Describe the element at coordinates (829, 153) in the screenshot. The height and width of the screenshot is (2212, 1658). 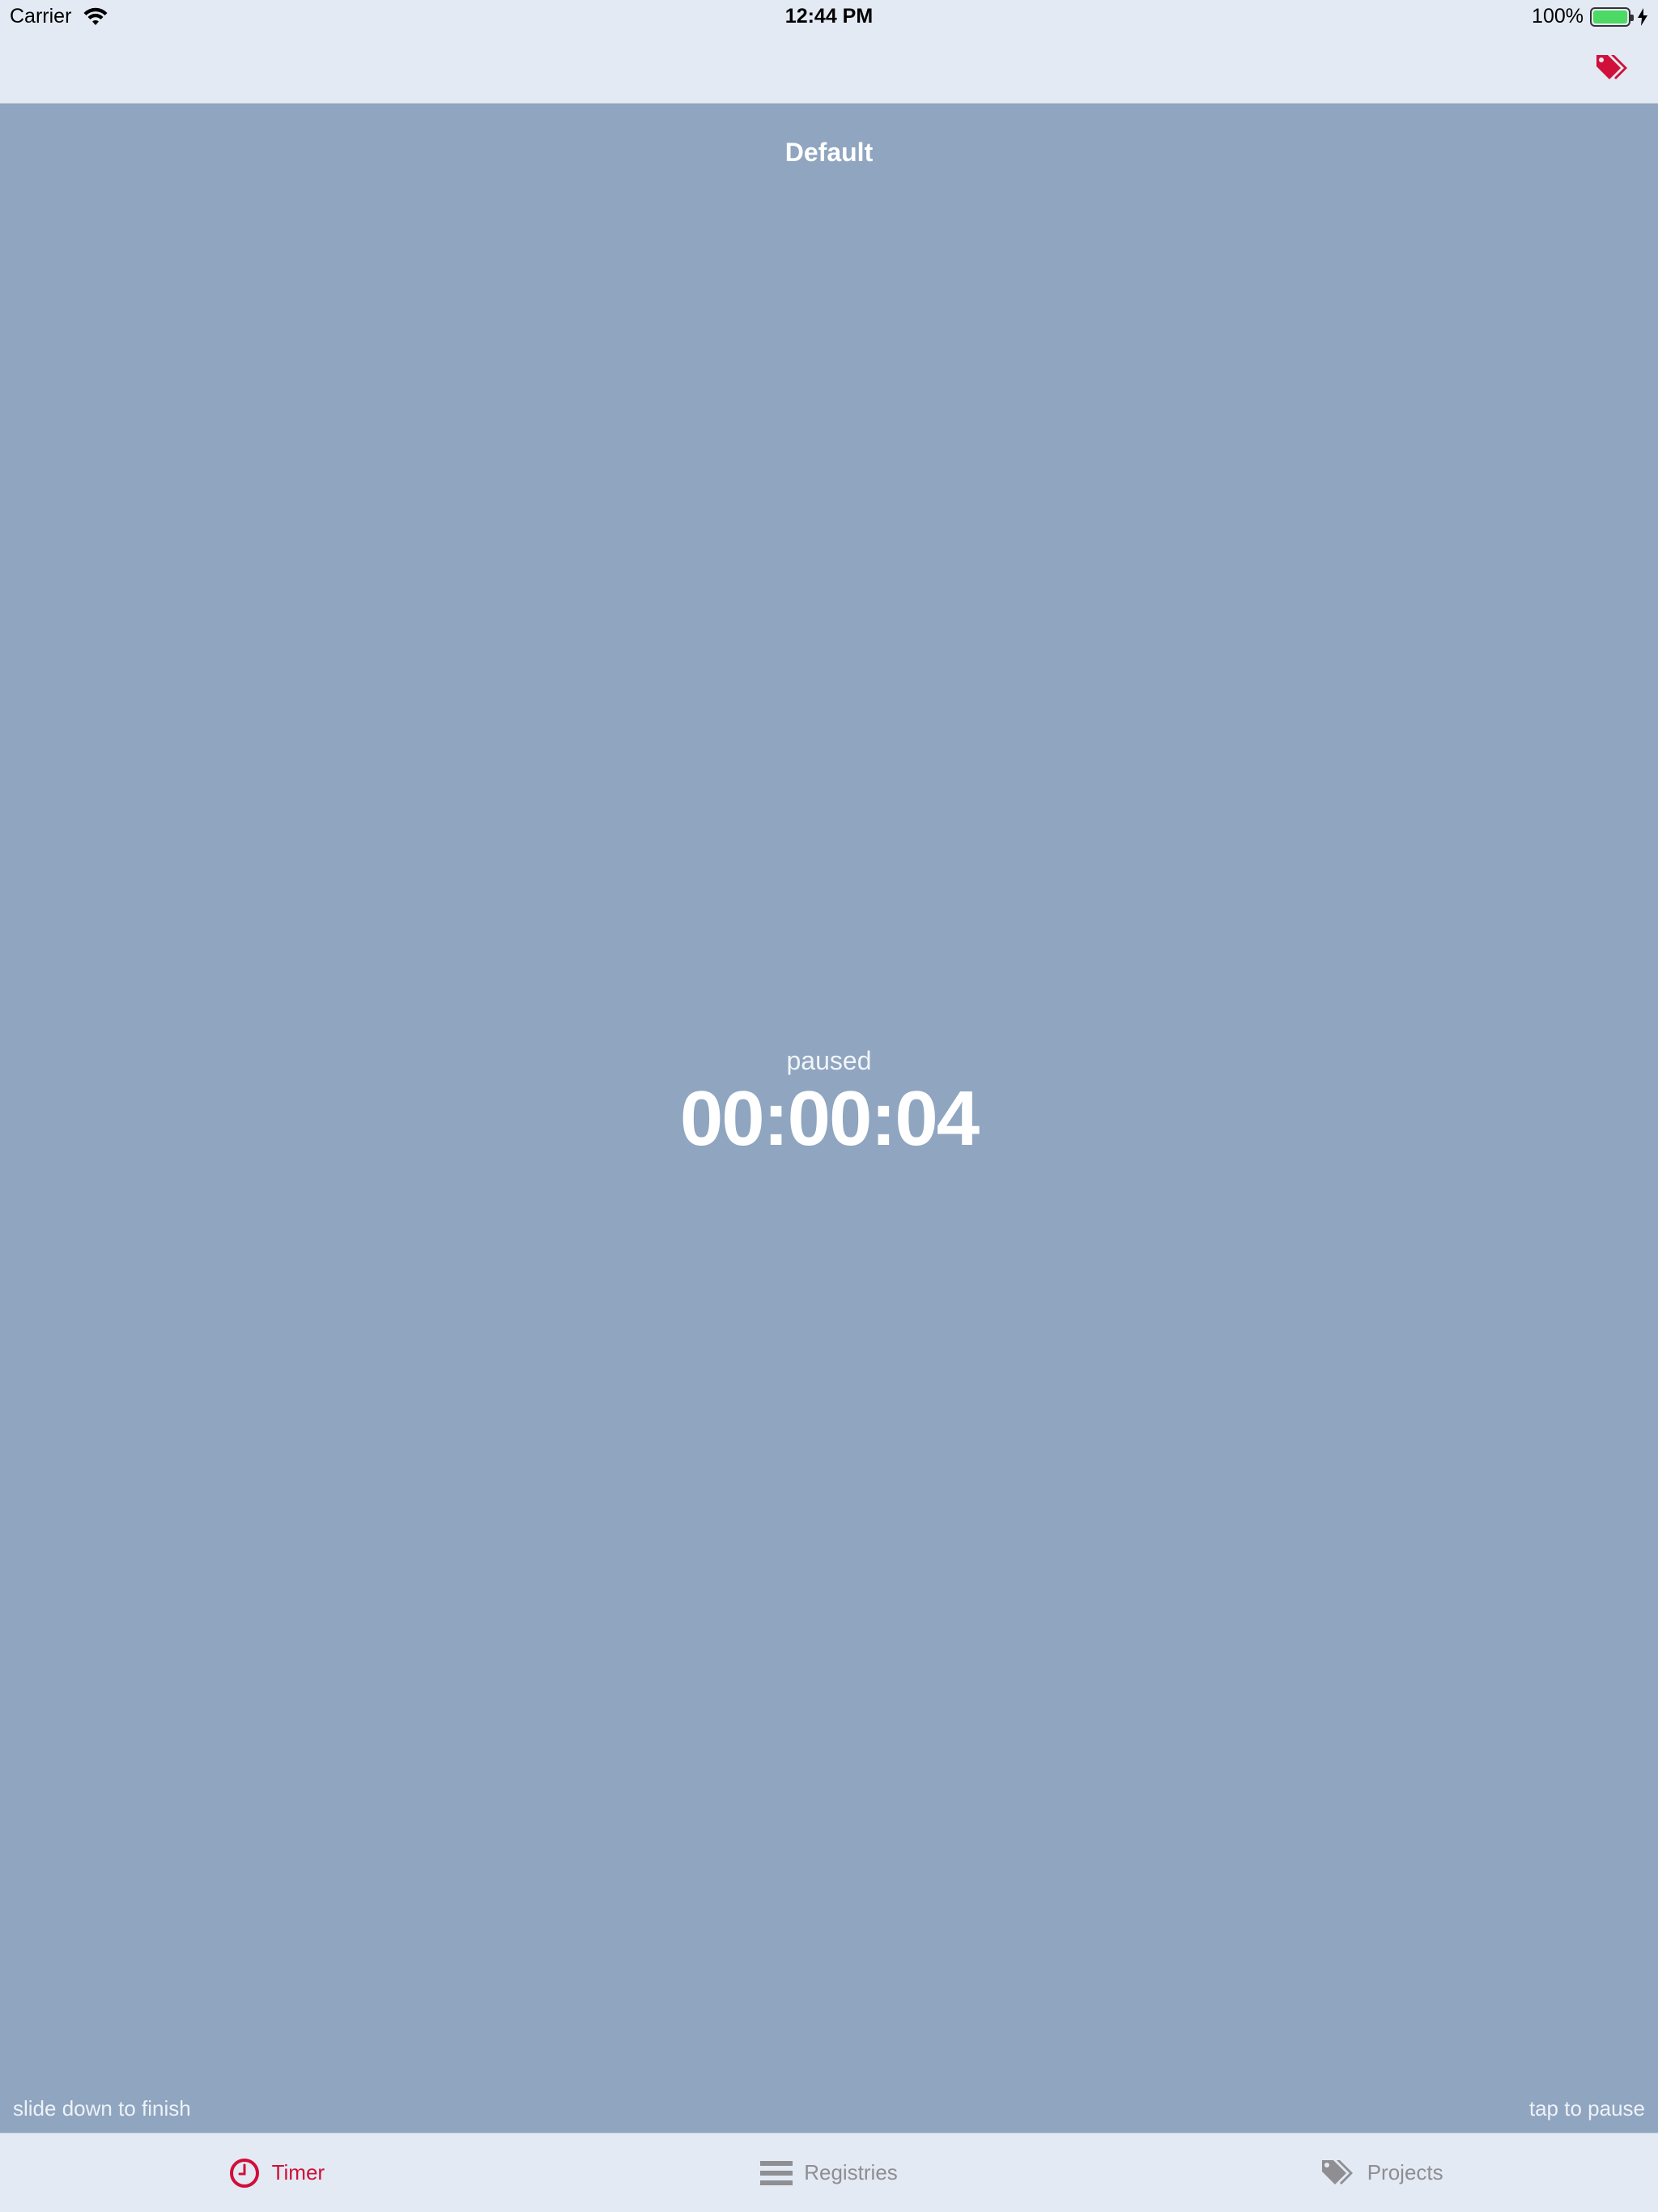
I see `project-title: Default` at that location.